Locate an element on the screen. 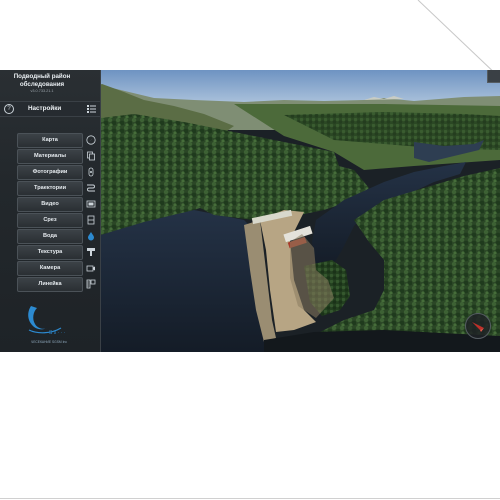 The image size is (500, 500). menu-item-camera: Камера is located at coordinates (50, 268).